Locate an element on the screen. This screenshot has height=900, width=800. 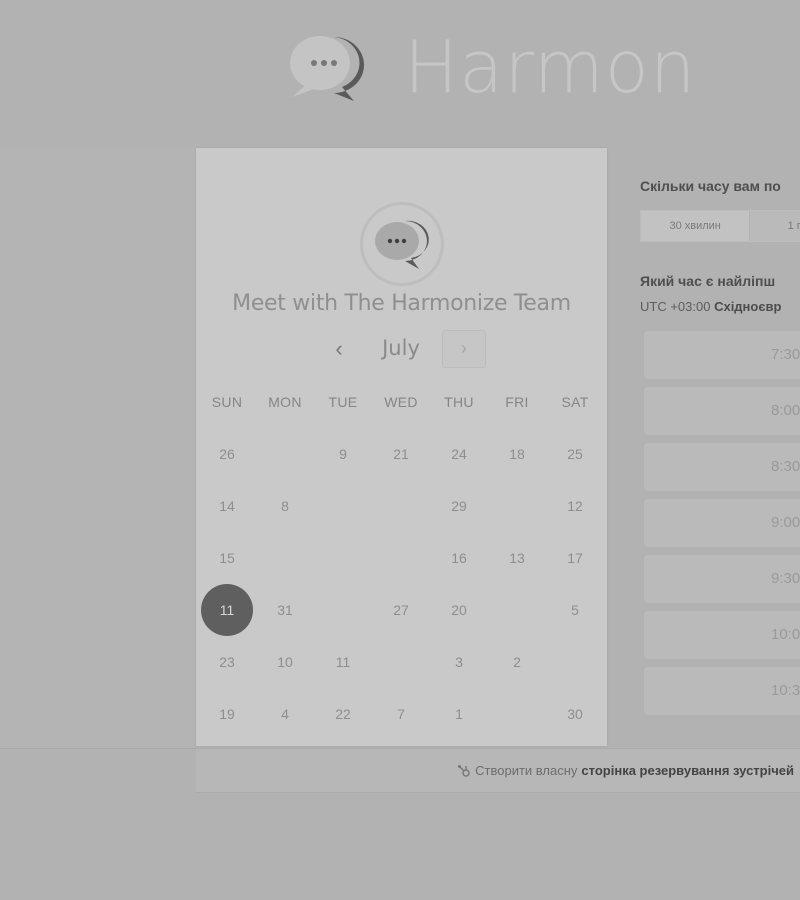
calendar-day: 10 is located at coordinates (285, 662).